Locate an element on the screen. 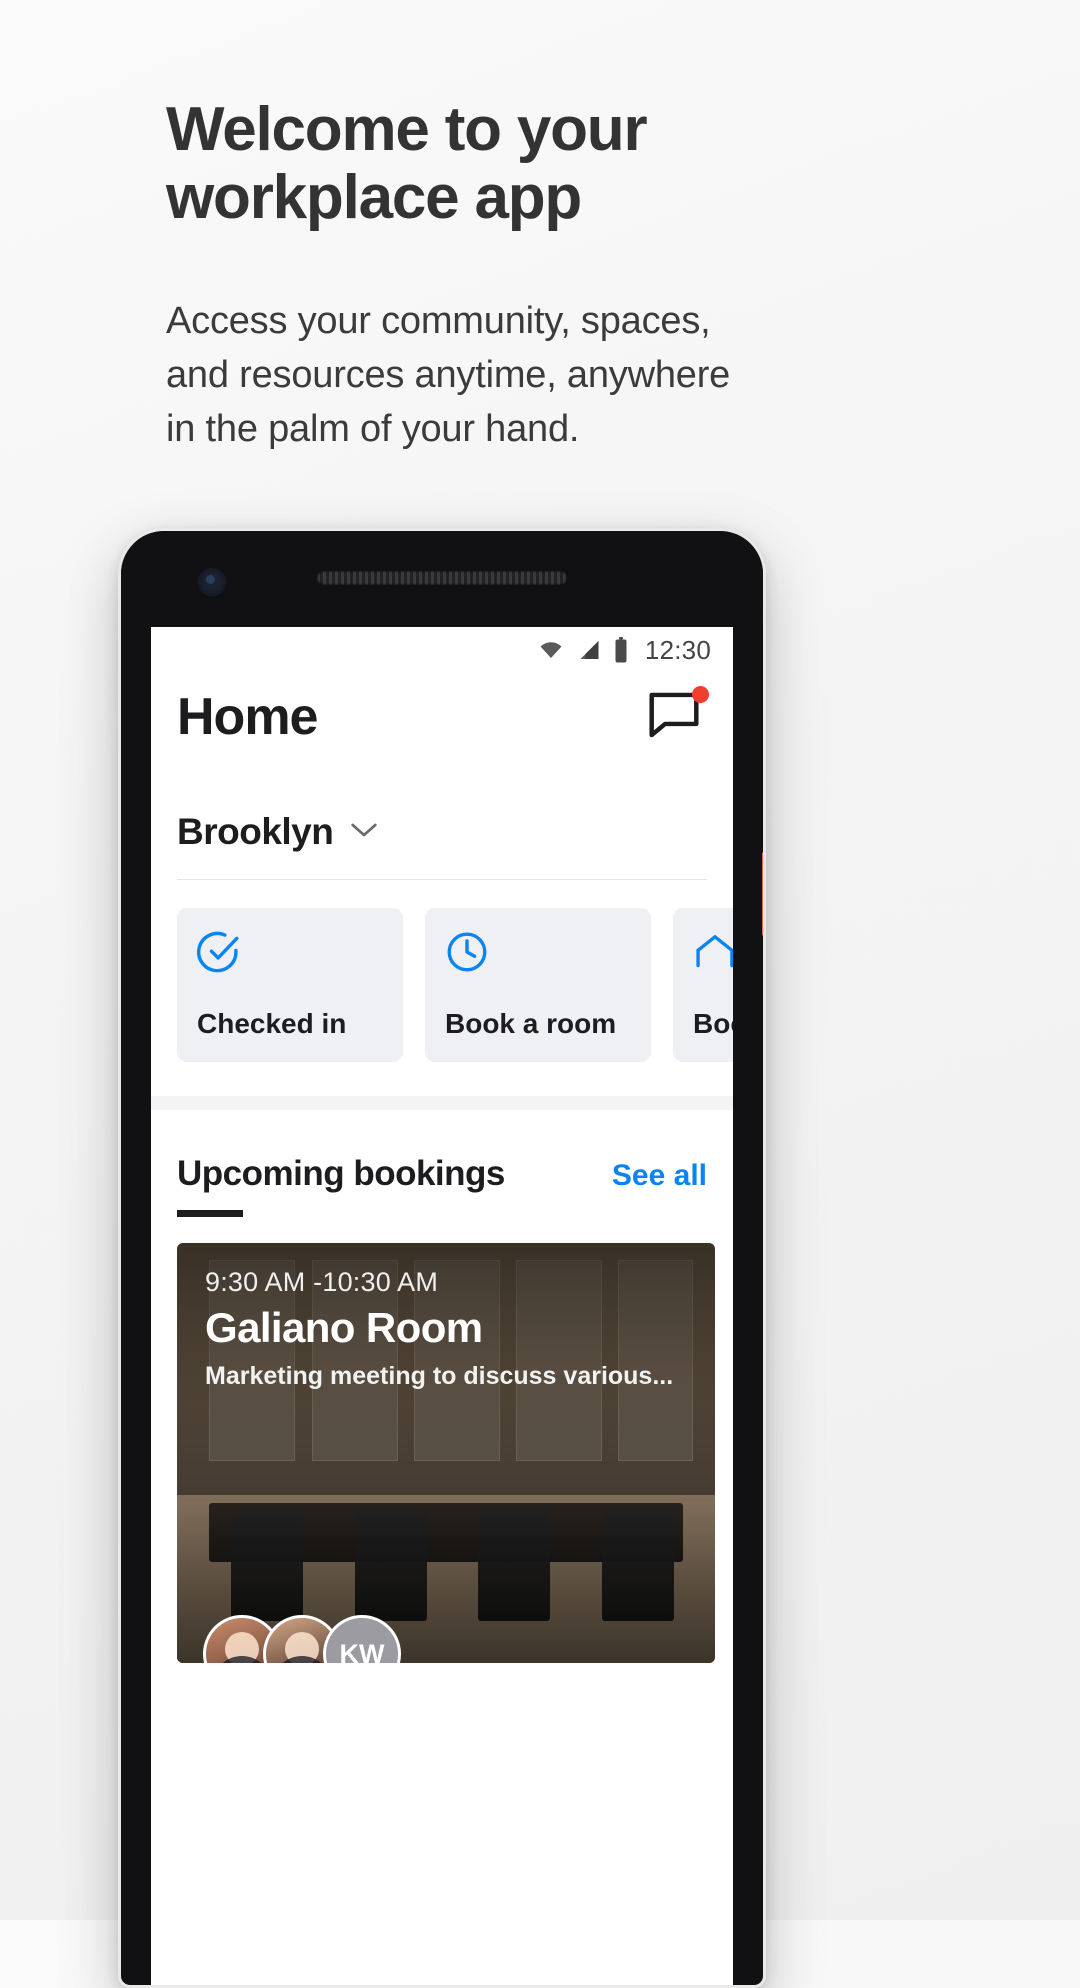 This screenshot has width=1080, height=1988. clock-icon is located at coordinates (538, 954).